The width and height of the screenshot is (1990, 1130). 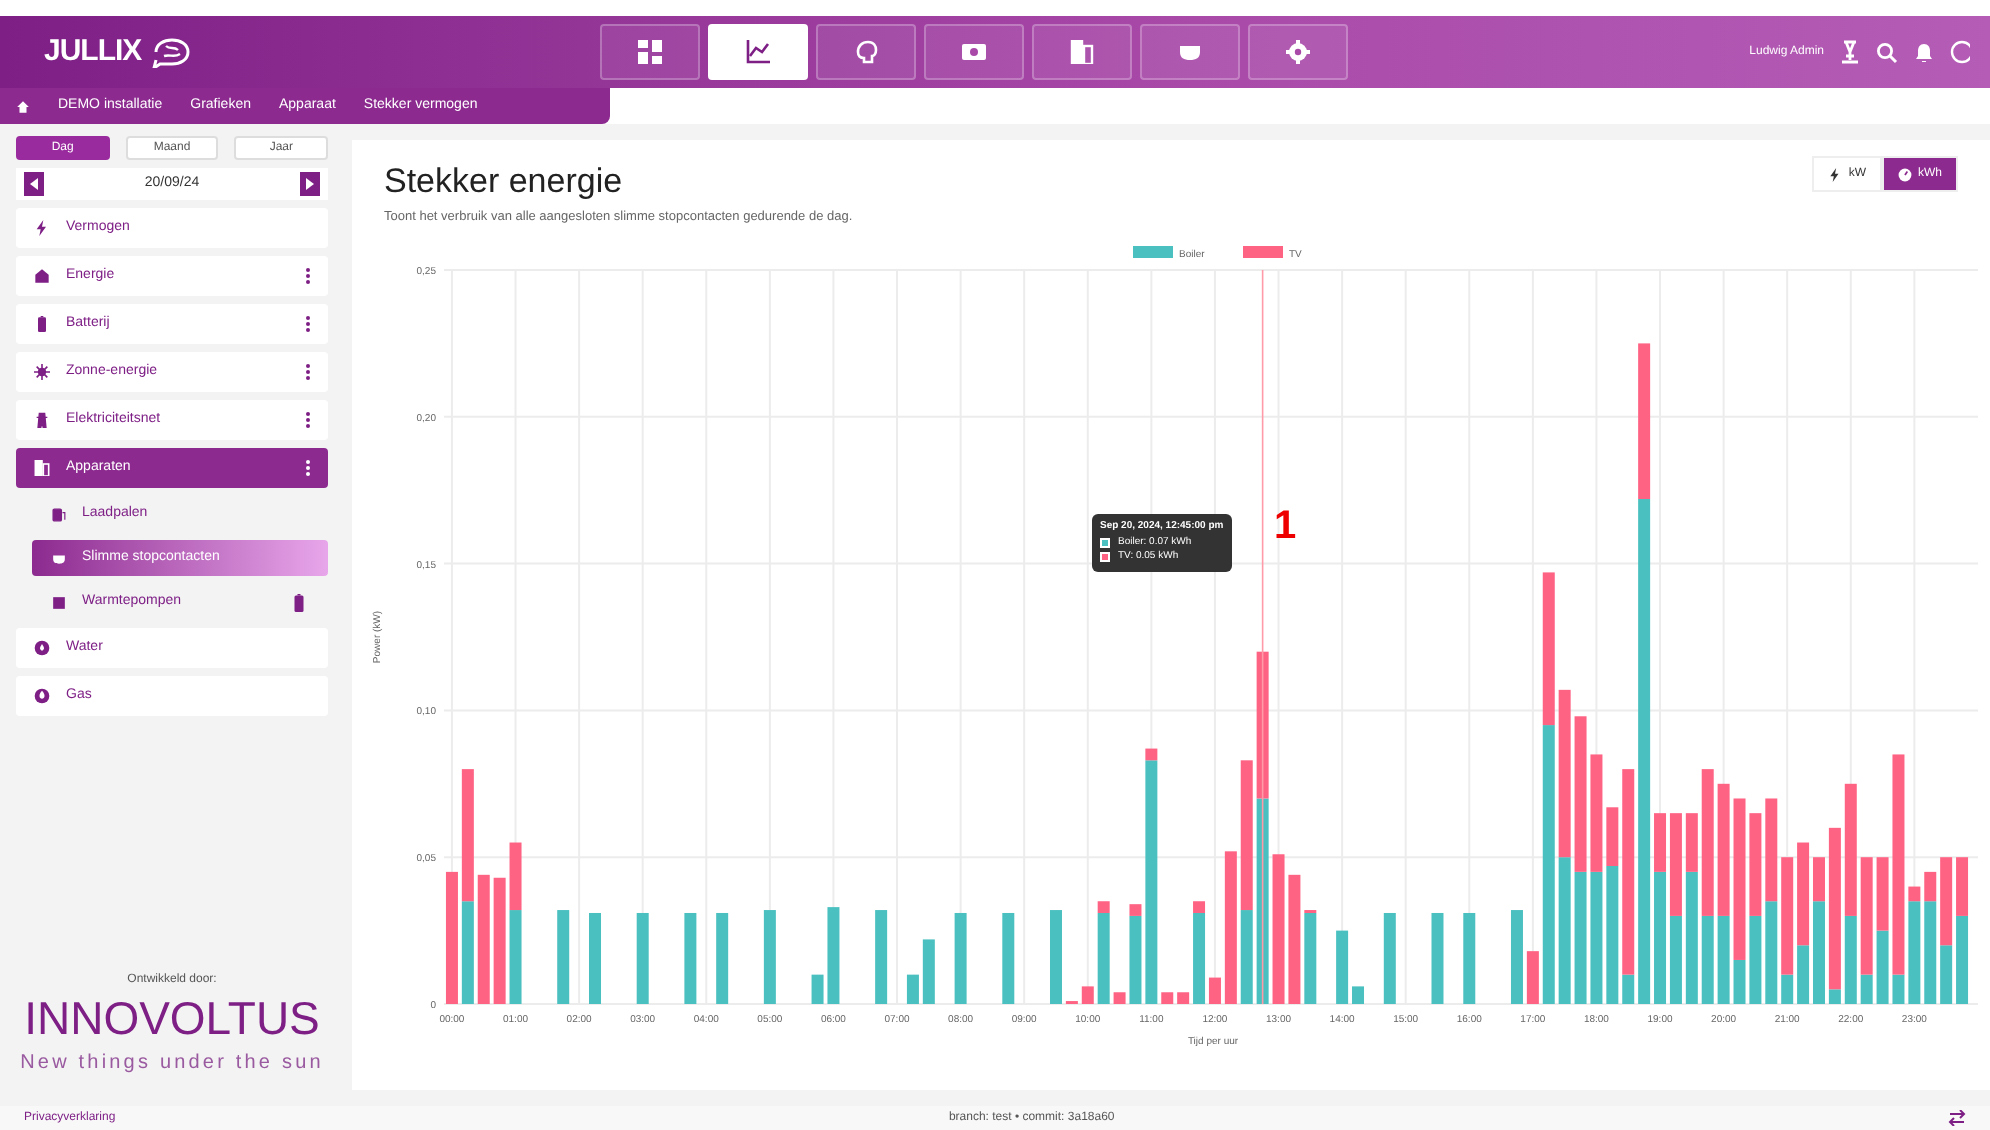 What do you see at coordinates (171, 52) in the screenshot?
I see `brain-logo-icon` at bounding box center [171, 52].